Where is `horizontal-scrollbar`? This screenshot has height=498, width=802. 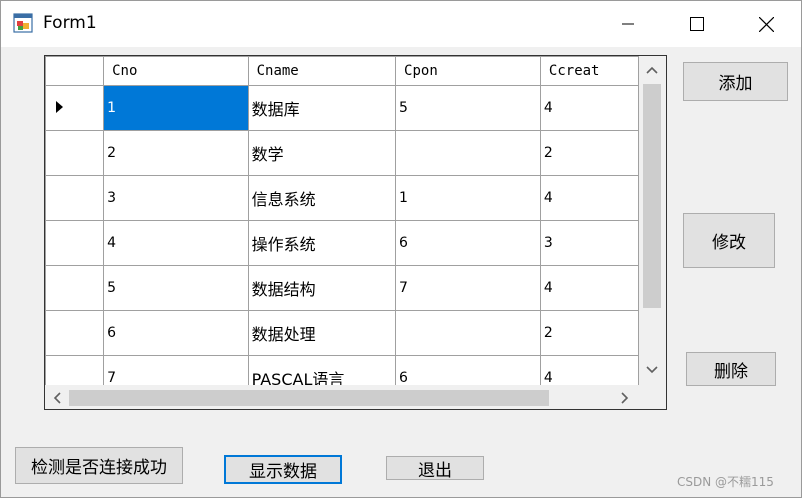
horizontal-scrollbar is located at coordinates (342, 397).